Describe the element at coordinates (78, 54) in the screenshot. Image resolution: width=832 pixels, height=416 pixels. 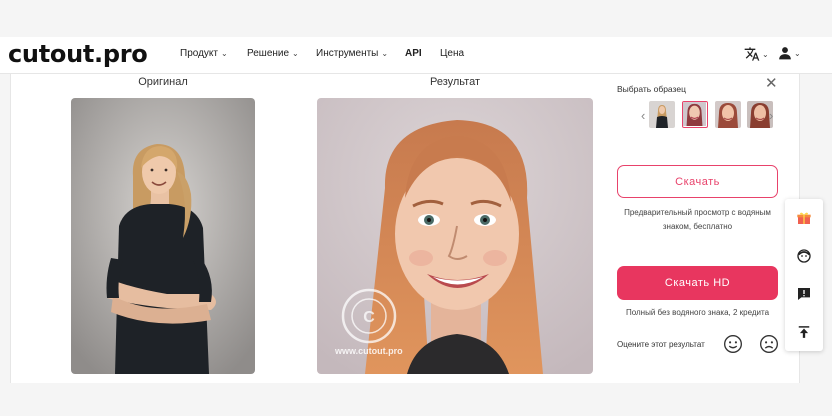
I see `logo: cutout.pro` at that location.